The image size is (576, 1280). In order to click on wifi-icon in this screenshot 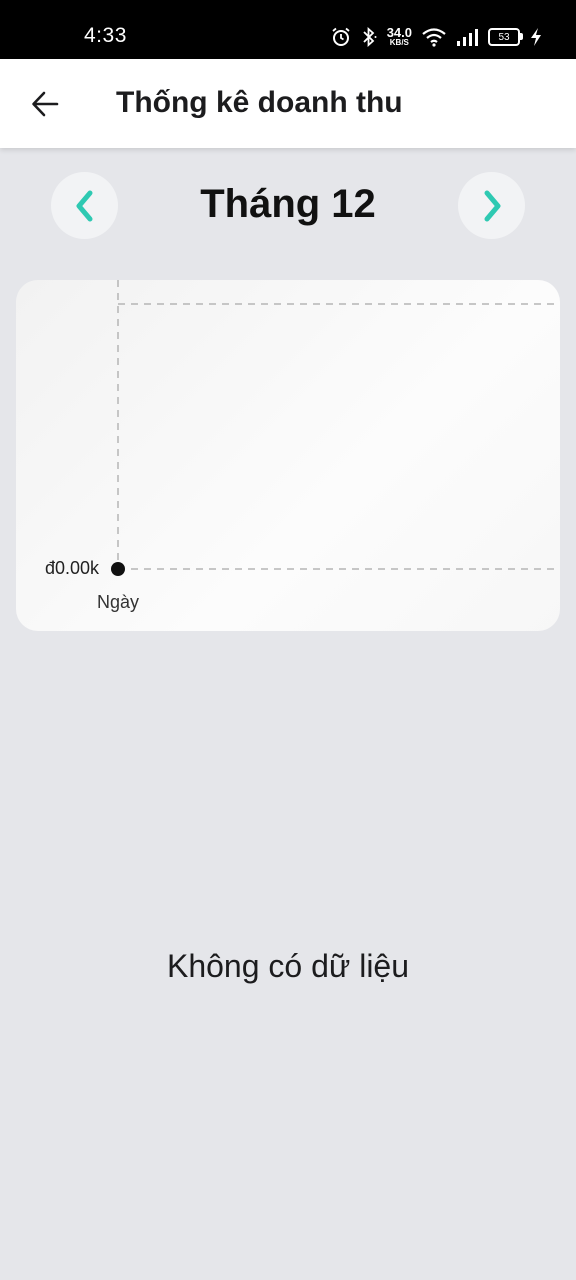, I will do `click(434, 37)`.